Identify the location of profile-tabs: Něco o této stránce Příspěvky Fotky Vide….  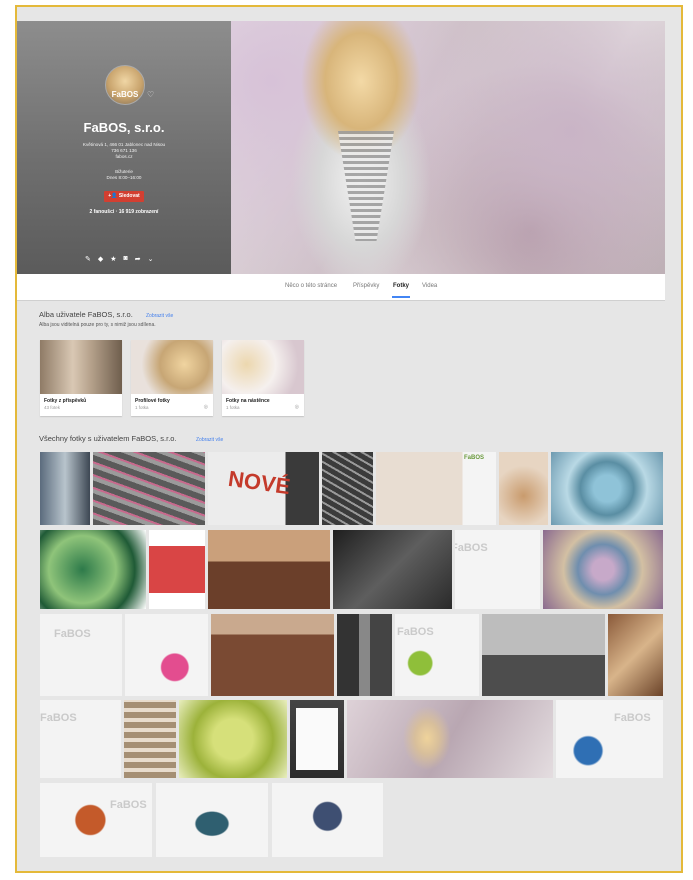
(341, 287).